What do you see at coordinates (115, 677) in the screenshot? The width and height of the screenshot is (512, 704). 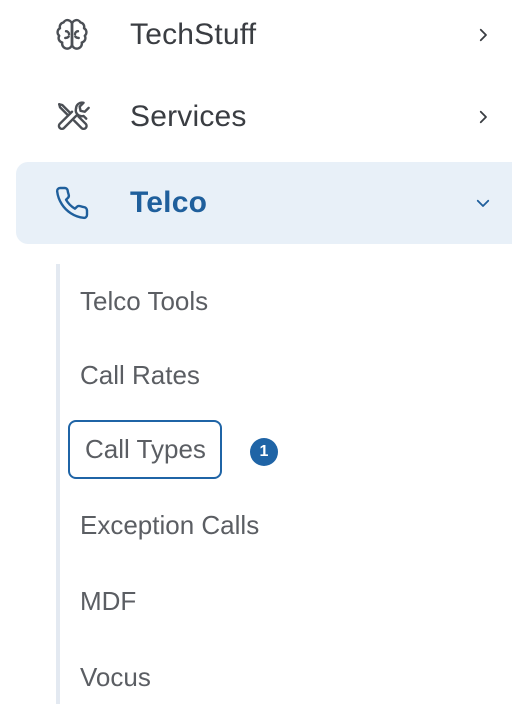 I see `submenu-item-vocus: Vocus` at bounding box center [115, 677].